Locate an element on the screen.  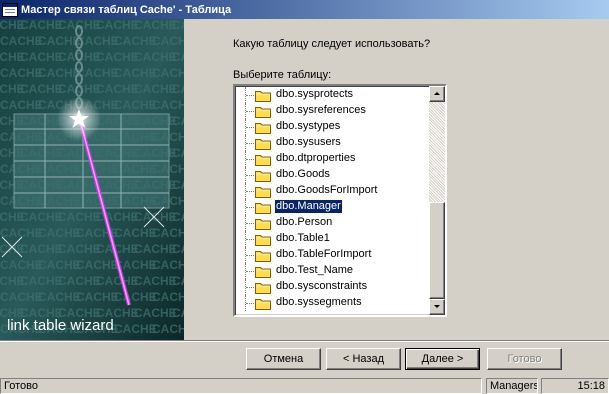
status-text: Готово is located at coordinates (241, 386).